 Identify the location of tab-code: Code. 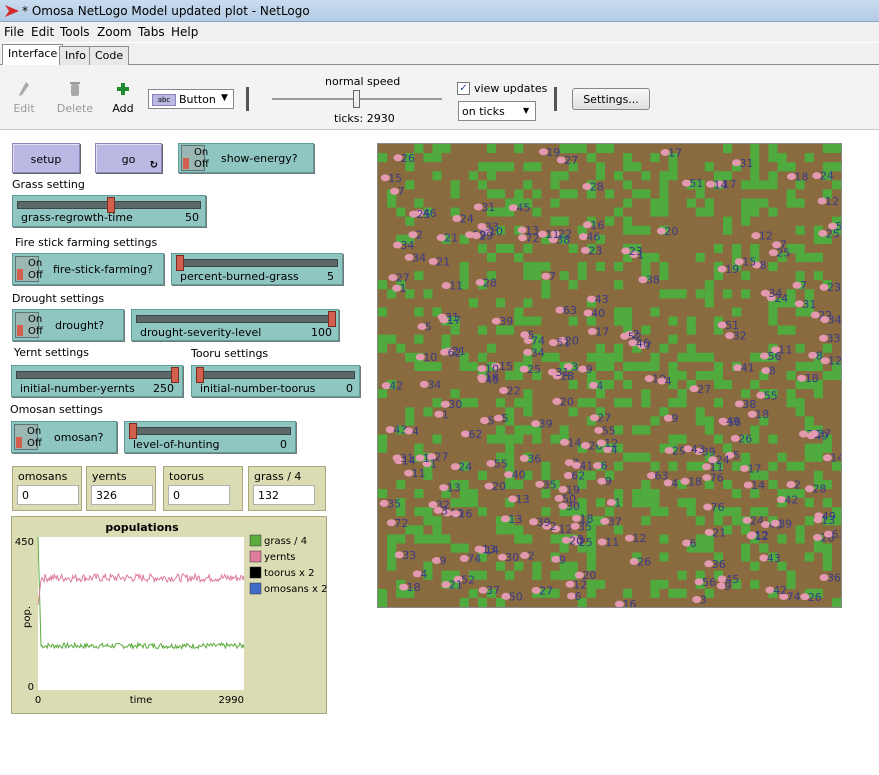
(109, 55).